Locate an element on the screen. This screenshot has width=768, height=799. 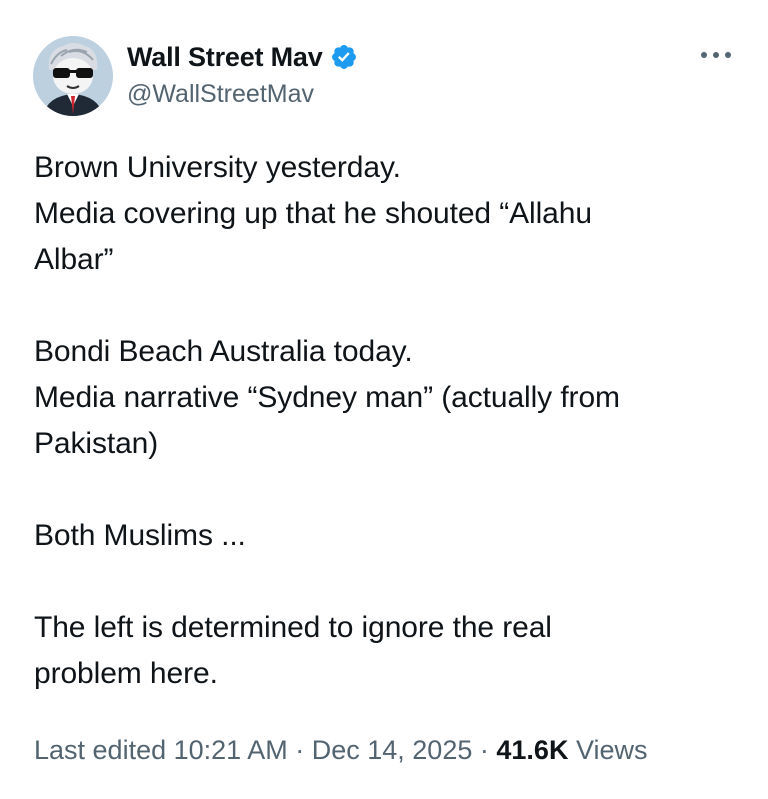
views-label: Views is located at coordinates (611, 750).